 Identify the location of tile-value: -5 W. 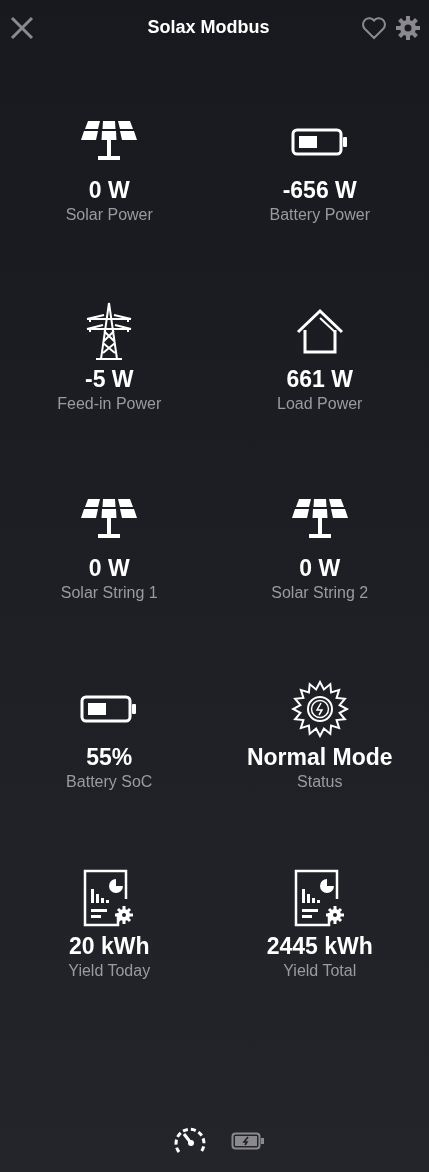
(109, 380).